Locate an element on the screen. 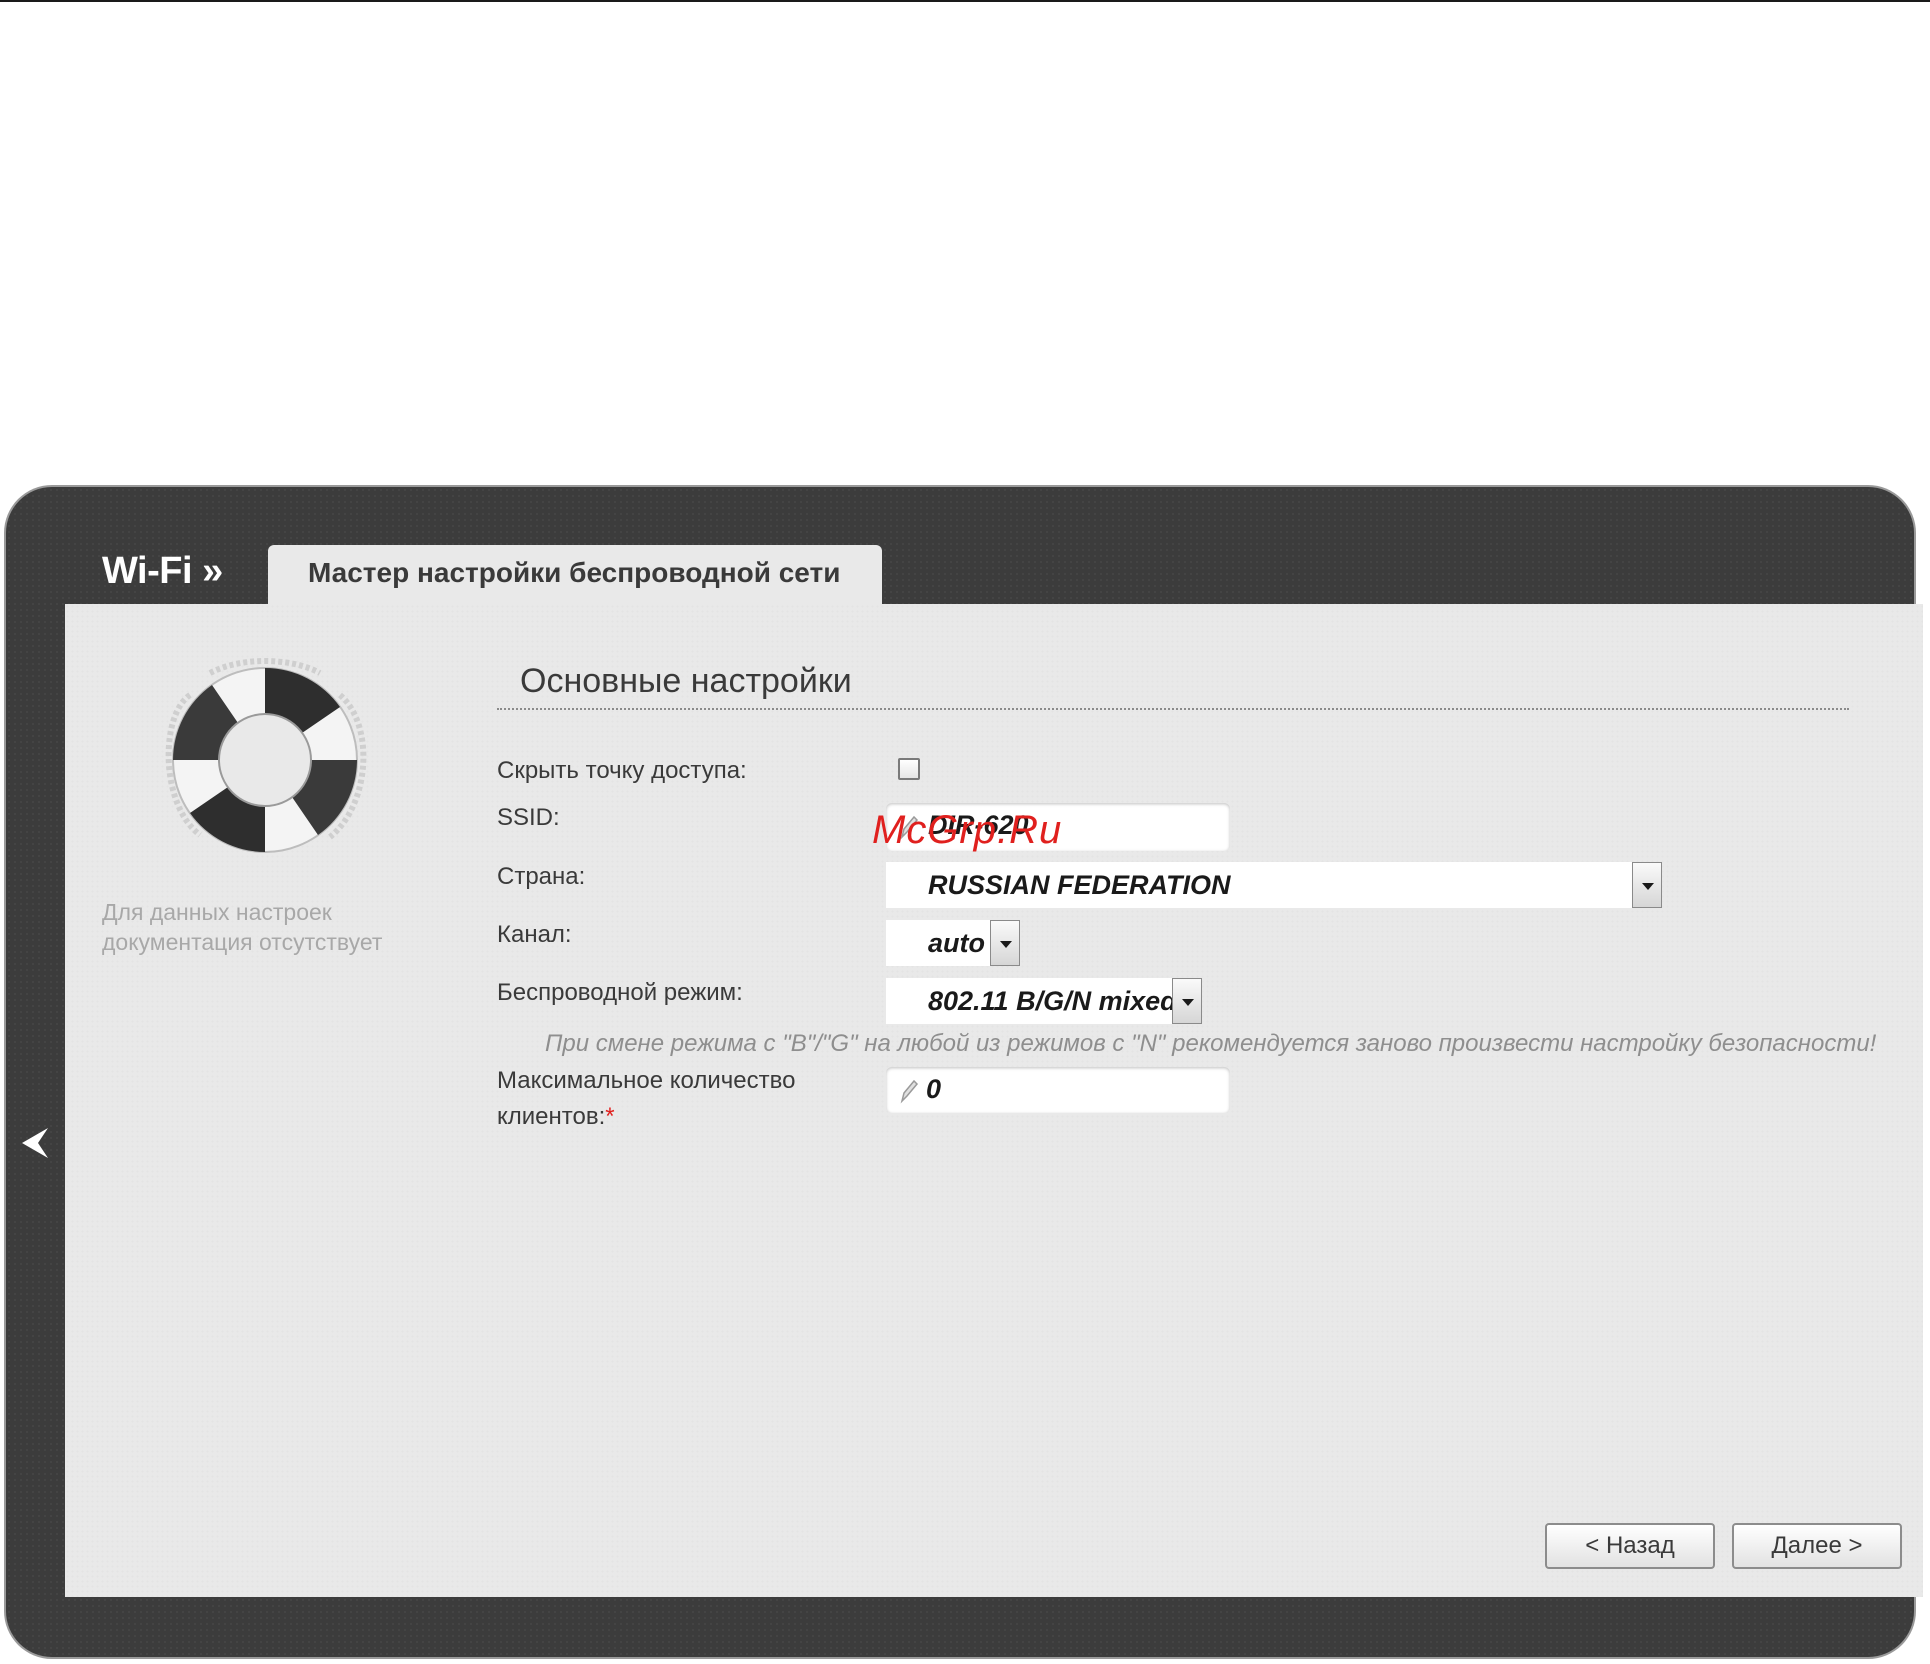 This screenshot has height=1664, width=1930. lifebuoy-icon is located at coordinates (266, 755).